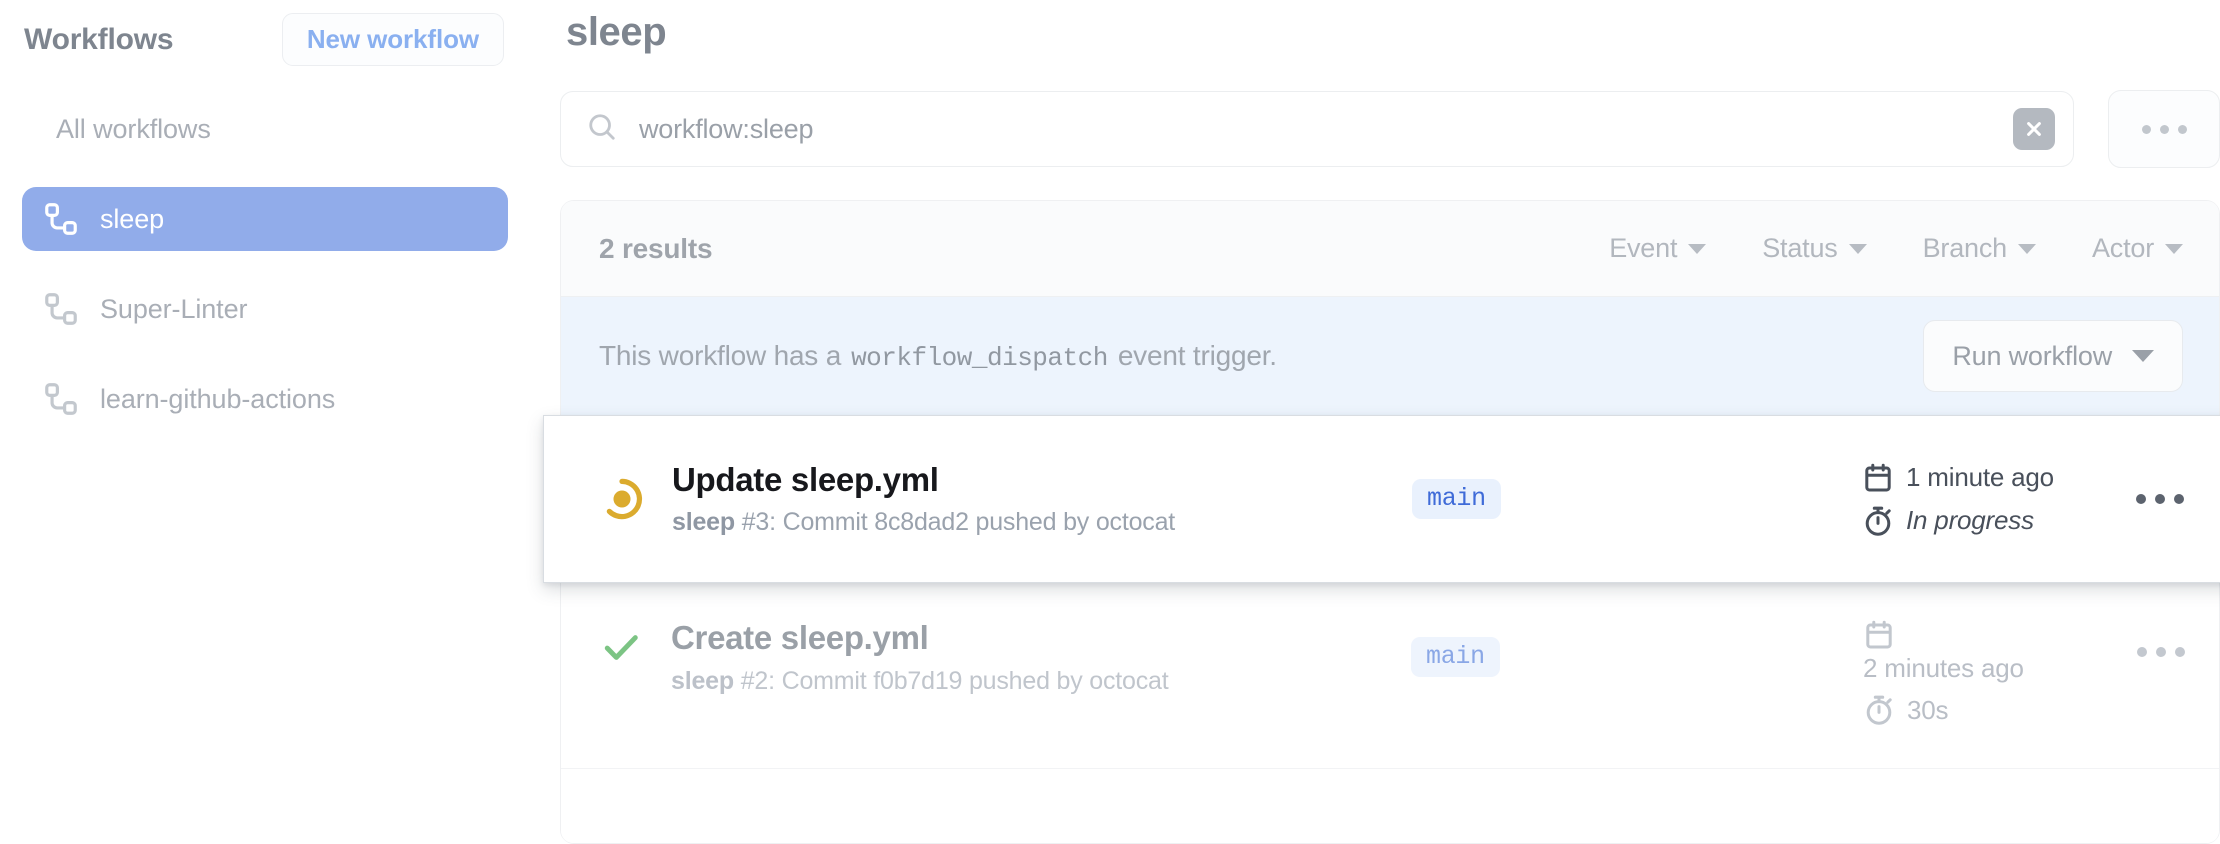 The image size is (2220, 844). I want to click on run-title: Create sleep.yml, so click(1021, 638).